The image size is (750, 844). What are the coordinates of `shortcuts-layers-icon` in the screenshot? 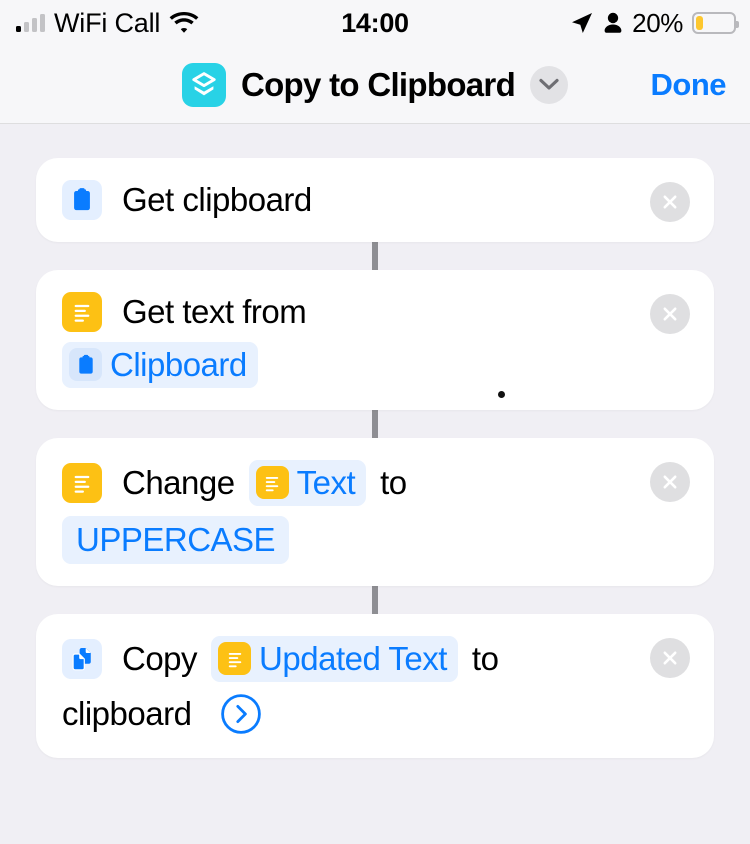 It's located at (203, 84).